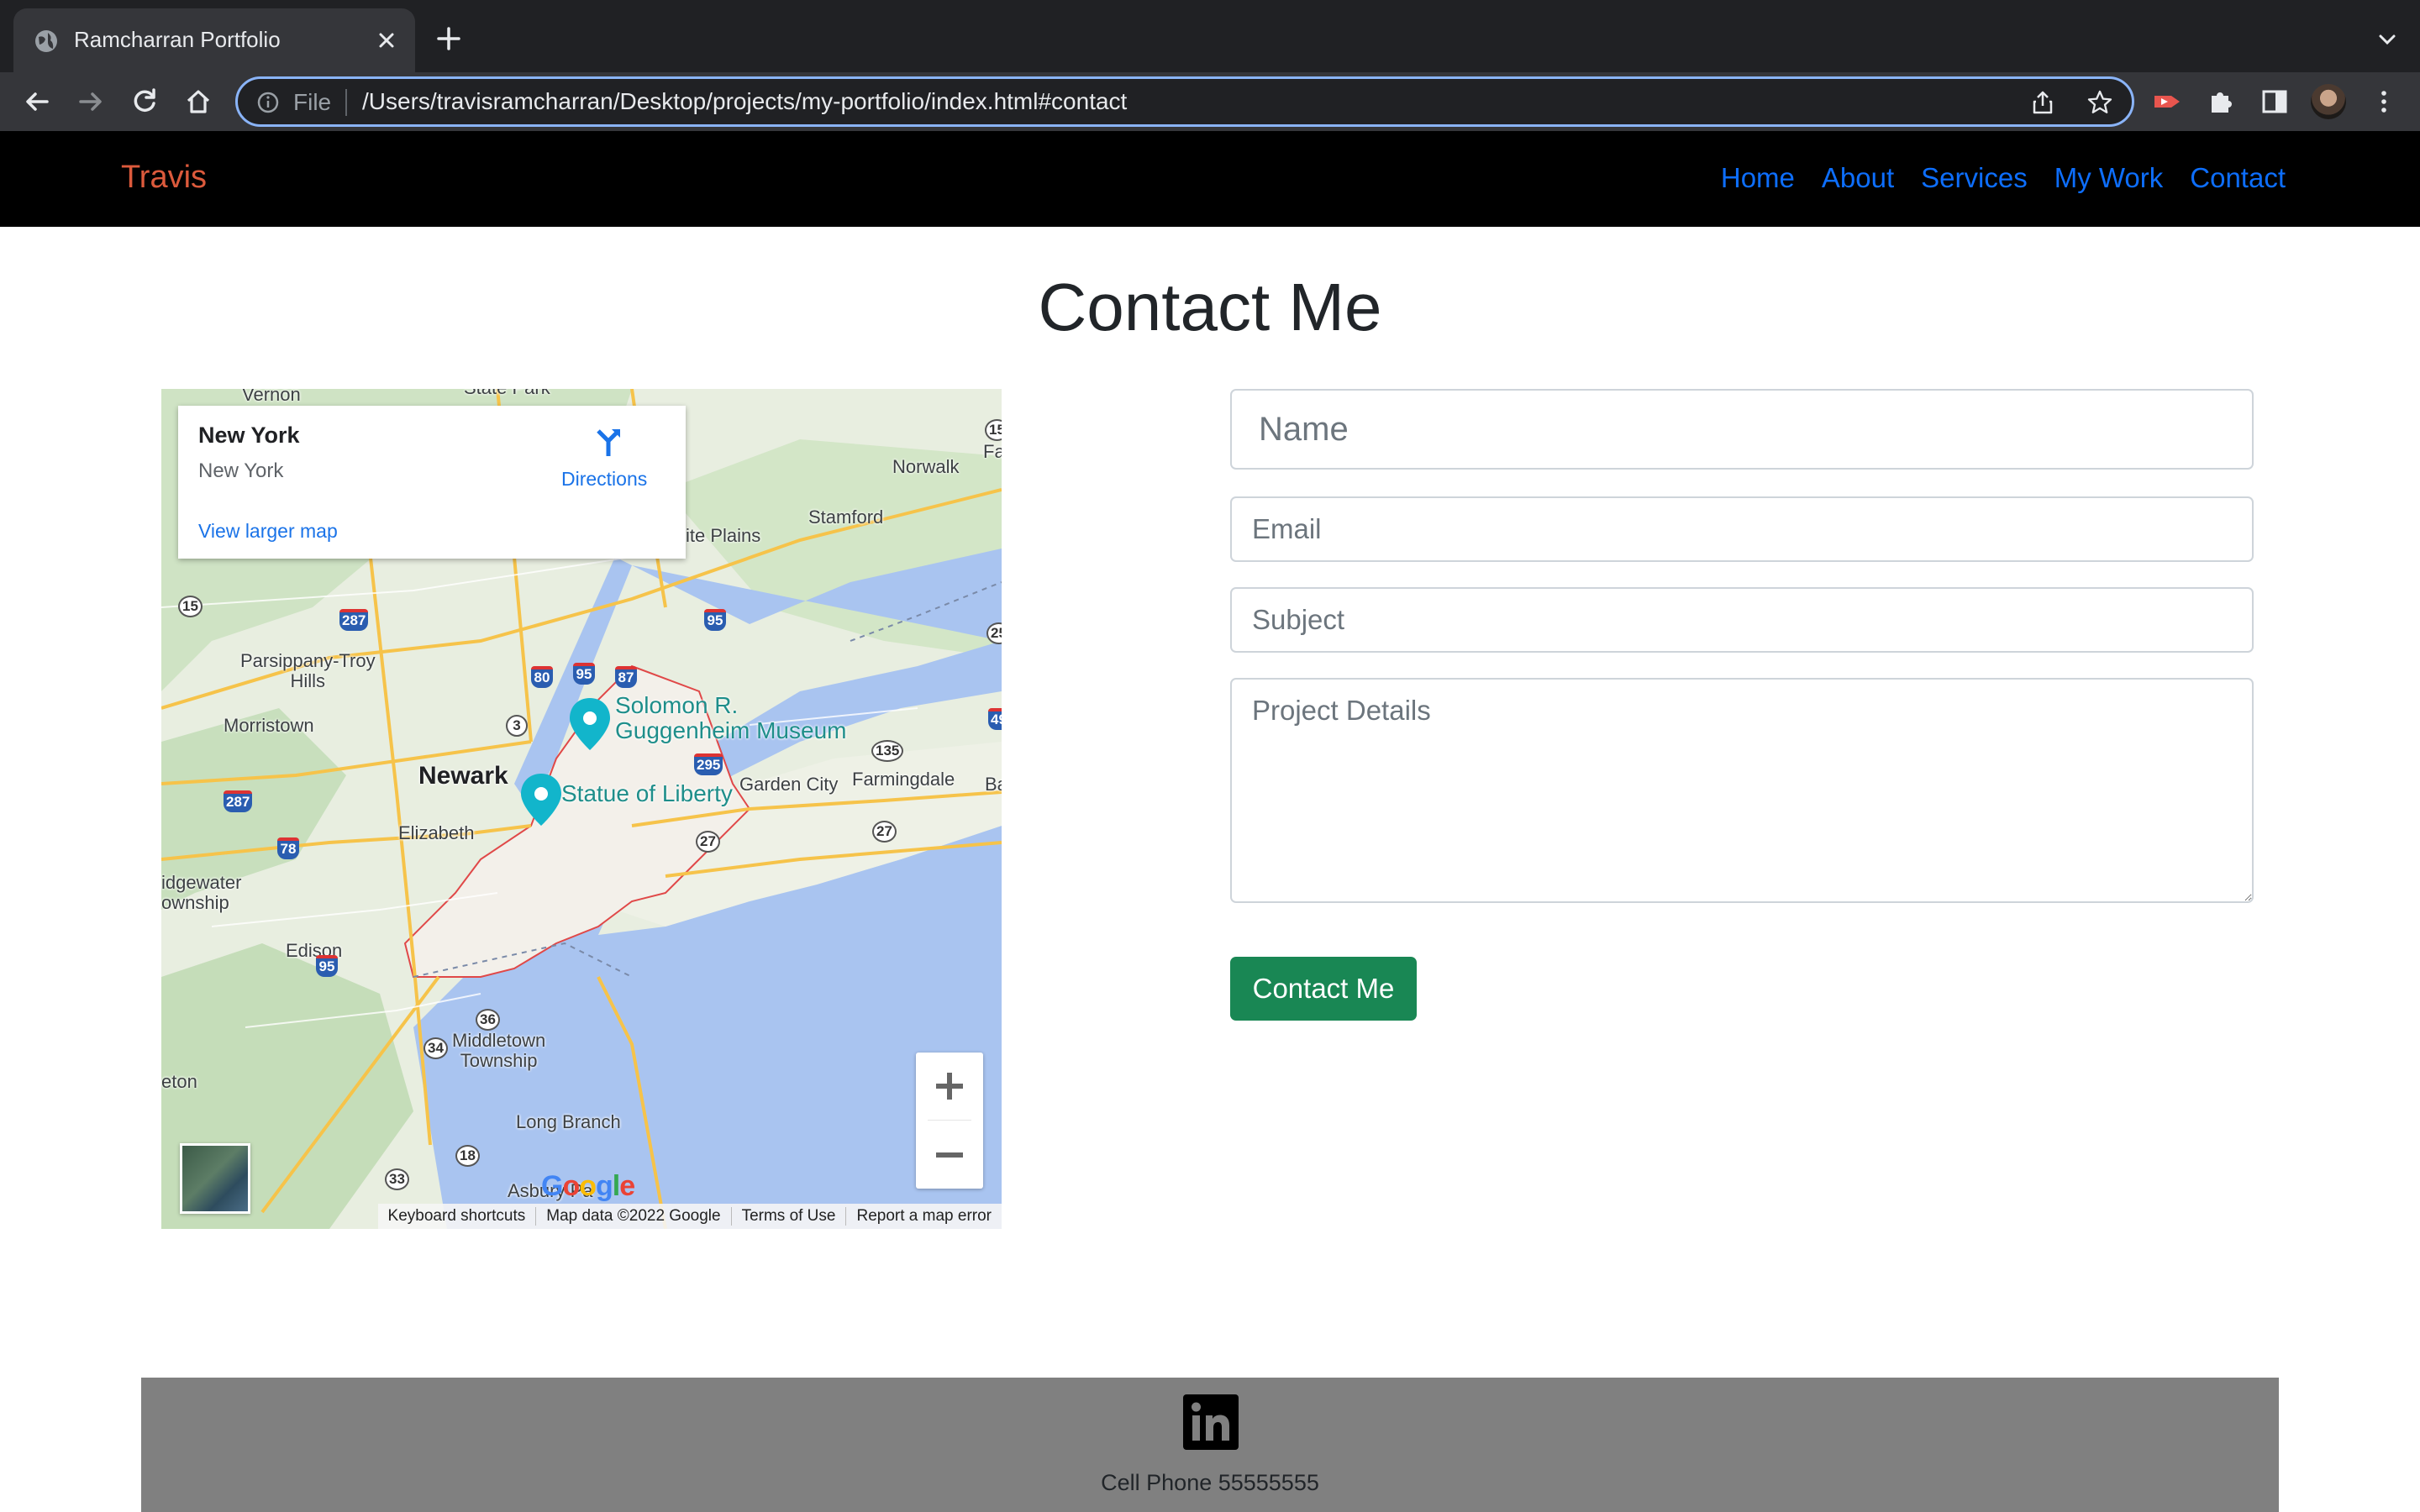  I want to click on map-data-label: Map data ©2022 Google, so click(632, 1216).